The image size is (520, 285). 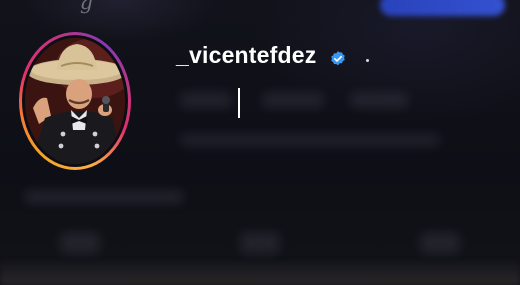 I want to click on following-count, so click(x=379, y=100).